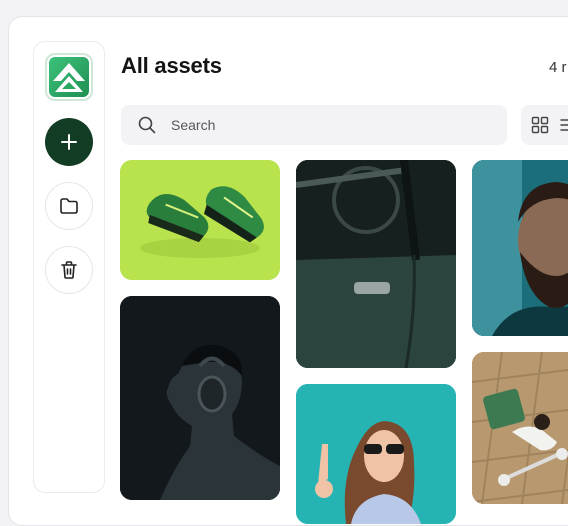 The image size is (568, 526). I want to click on plus-icon, so click(69, 142).